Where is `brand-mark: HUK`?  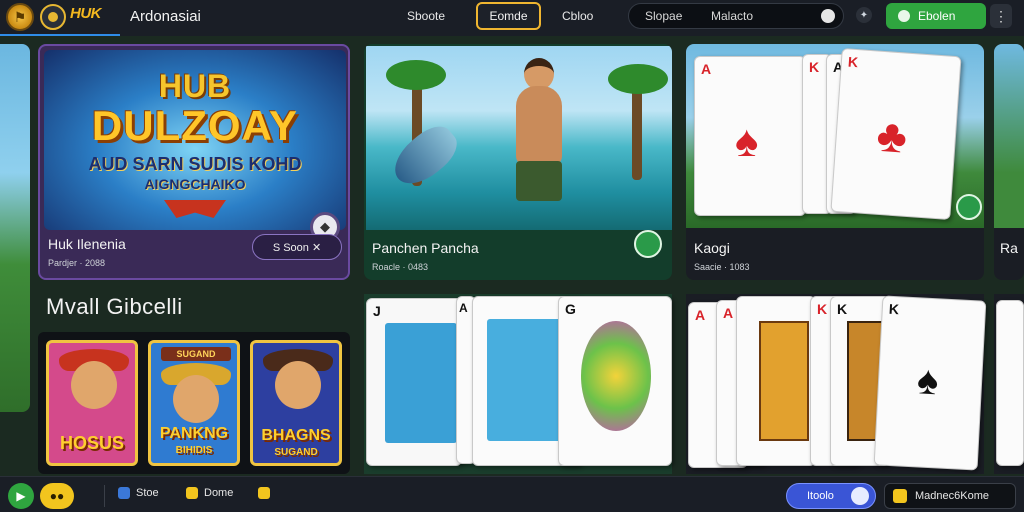
brand-mark: HUK is located at coordinates (86, 13).